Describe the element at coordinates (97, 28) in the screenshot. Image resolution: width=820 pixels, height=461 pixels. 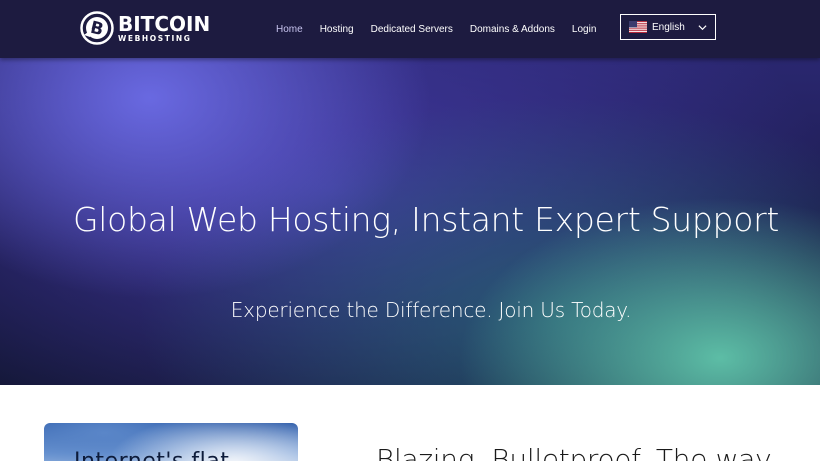
I see `bitcoin-logo-icon: B` at that location.